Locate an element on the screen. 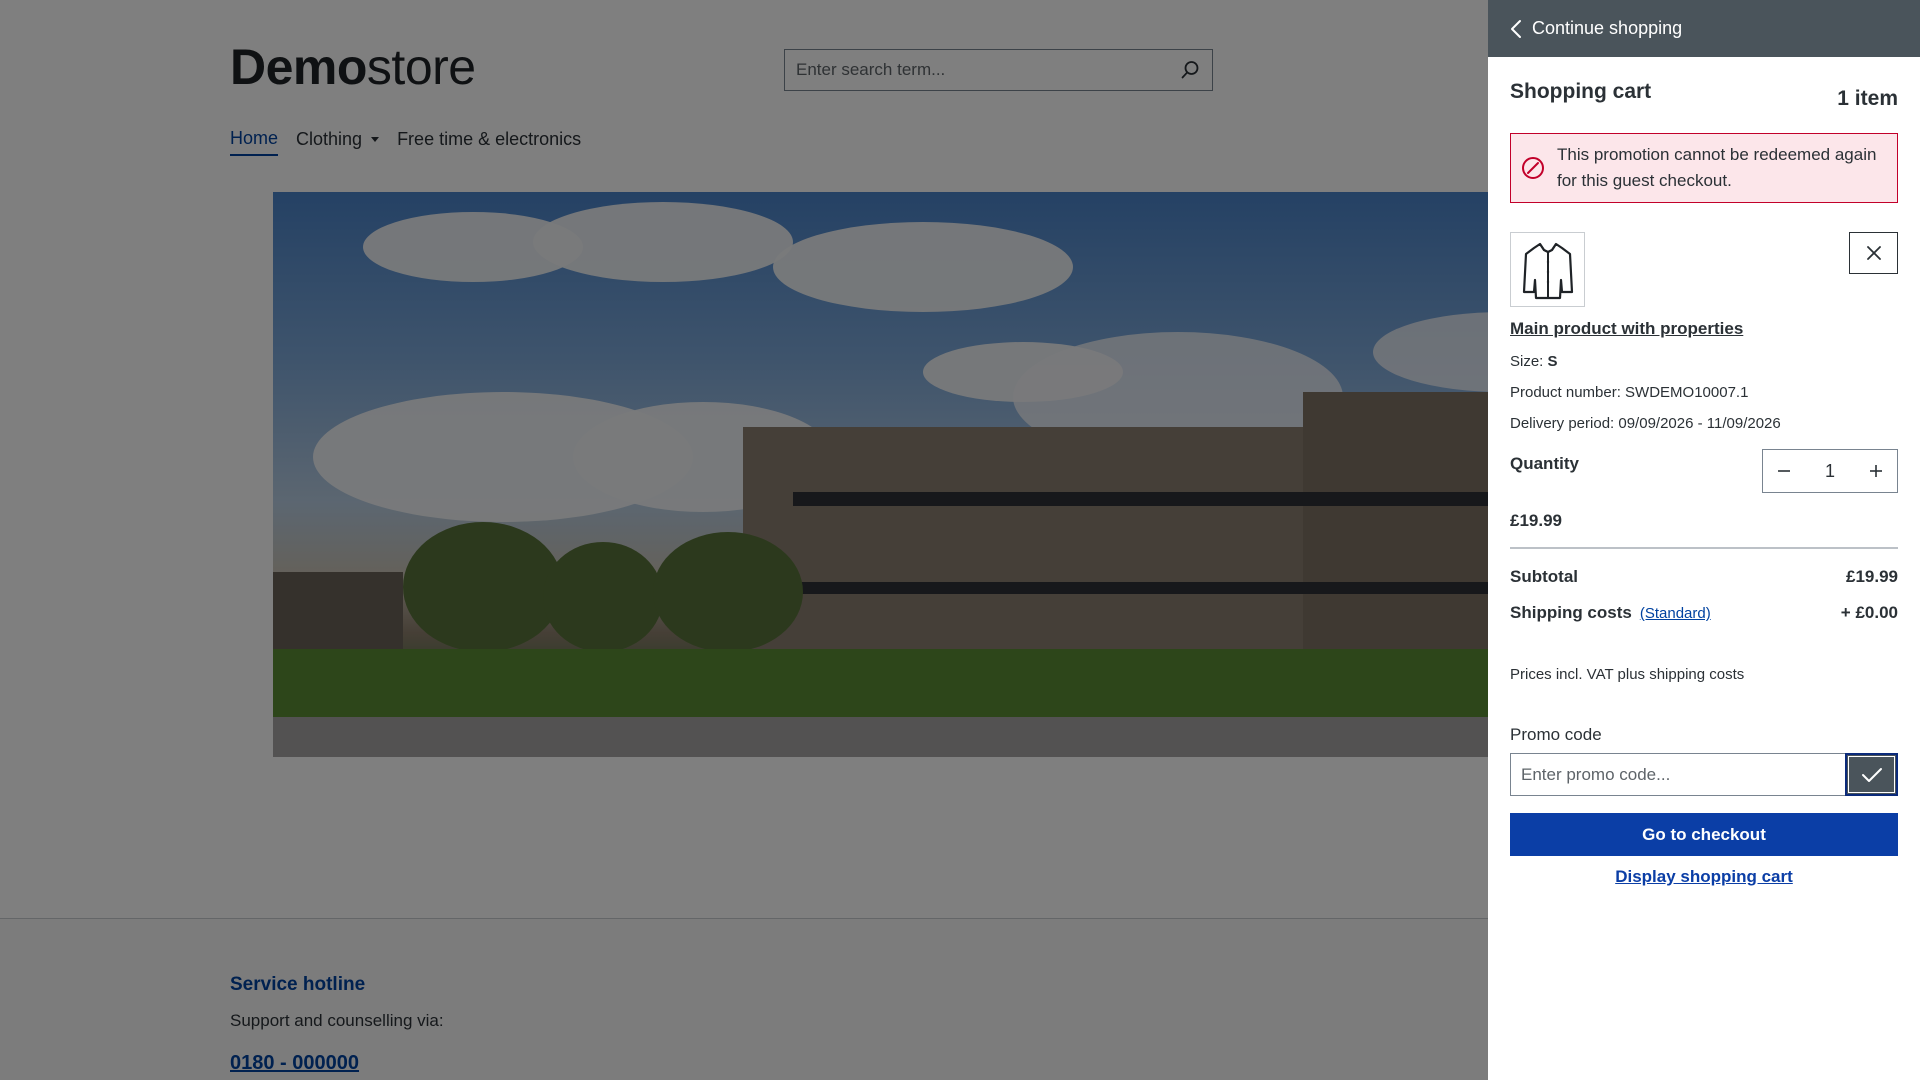  chevron-left-icon is located at coordinates (1516, 29).